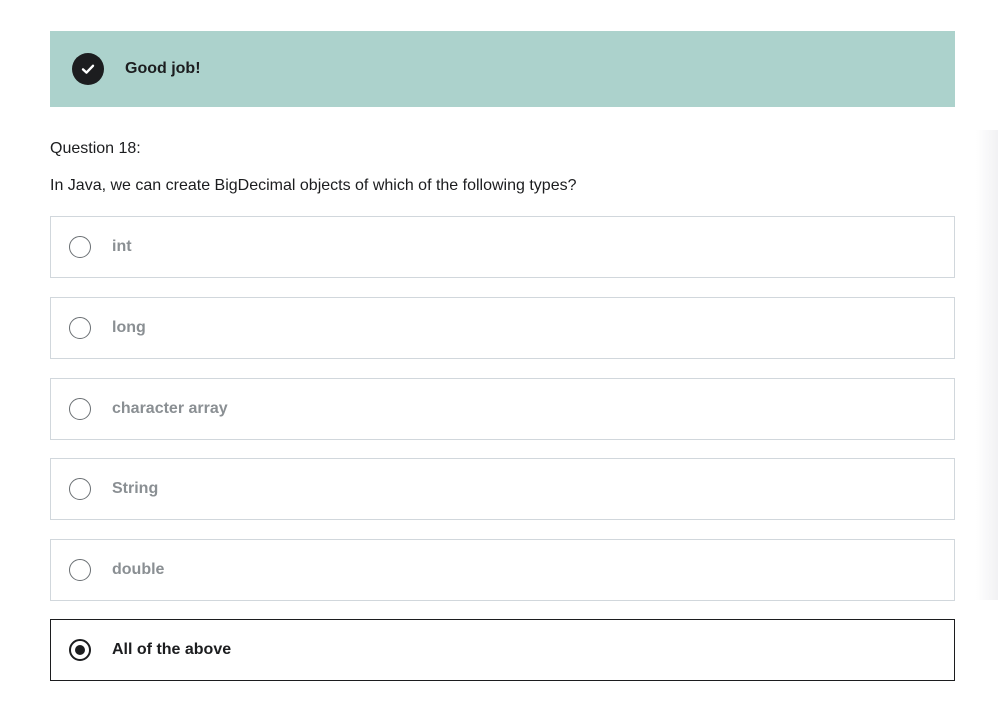 The image size is (998, 708). I want to click on question-number: Question 18:, so click(95, 148).